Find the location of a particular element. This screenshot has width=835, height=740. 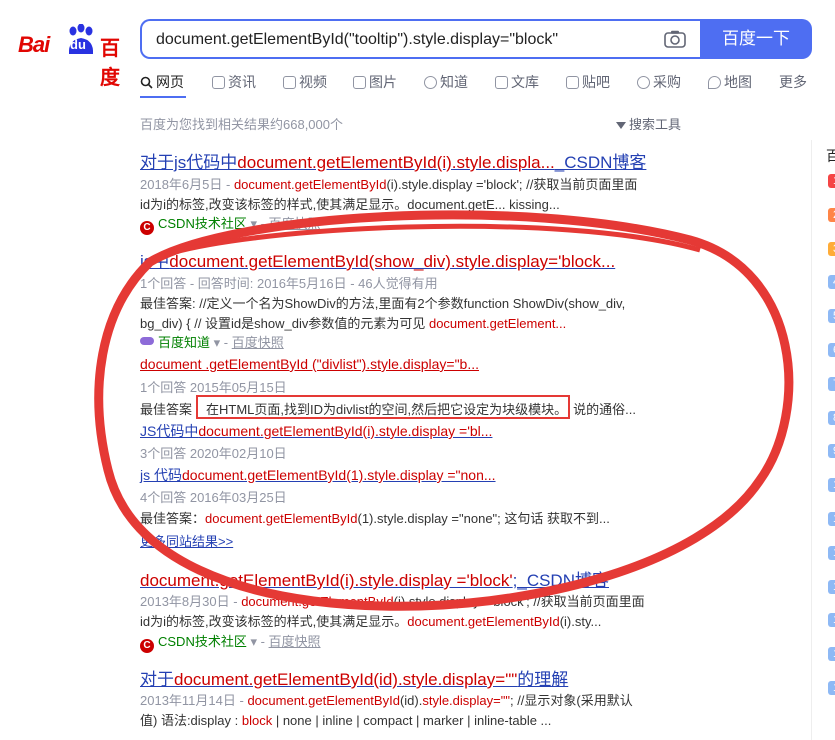

tab-wenku: 文库 is located at coordinates (517, 82).